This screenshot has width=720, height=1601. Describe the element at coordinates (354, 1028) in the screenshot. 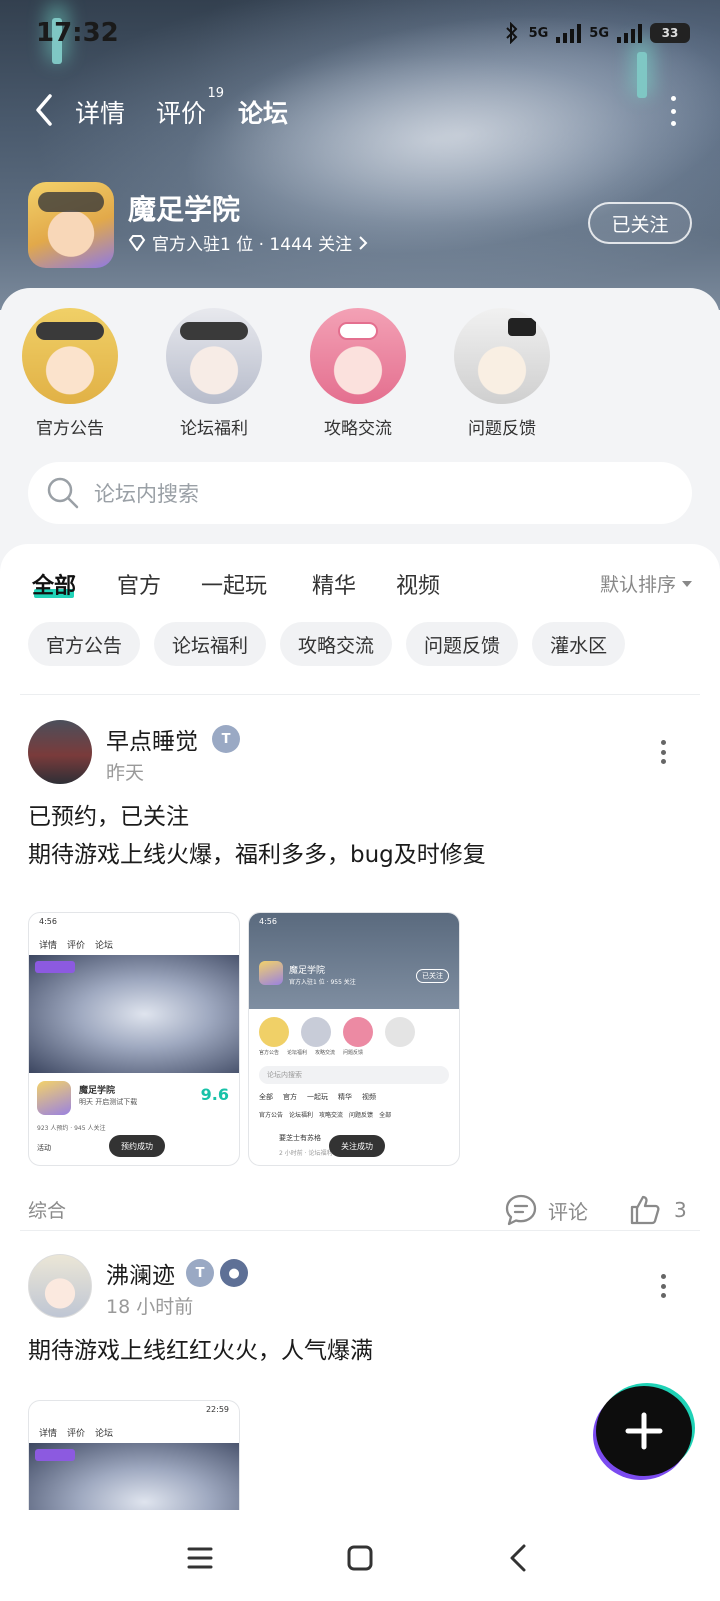

I see `thumb-boards` at that location.